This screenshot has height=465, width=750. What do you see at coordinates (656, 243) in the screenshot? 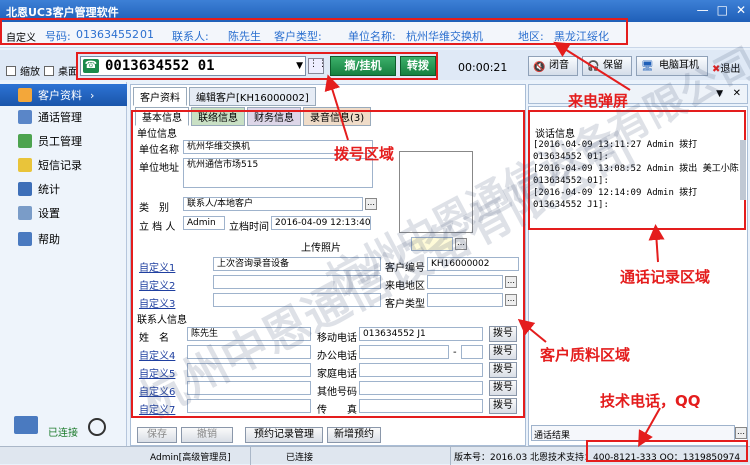
I see `log-arrow` at bounding box center [656, 243].